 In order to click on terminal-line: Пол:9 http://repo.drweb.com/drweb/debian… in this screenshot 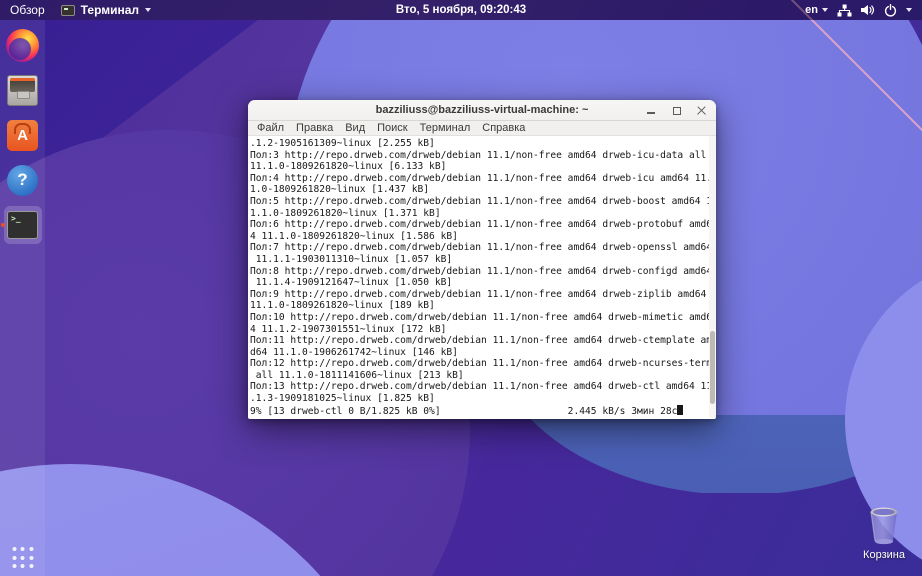, I will do `click(478, 294)`.